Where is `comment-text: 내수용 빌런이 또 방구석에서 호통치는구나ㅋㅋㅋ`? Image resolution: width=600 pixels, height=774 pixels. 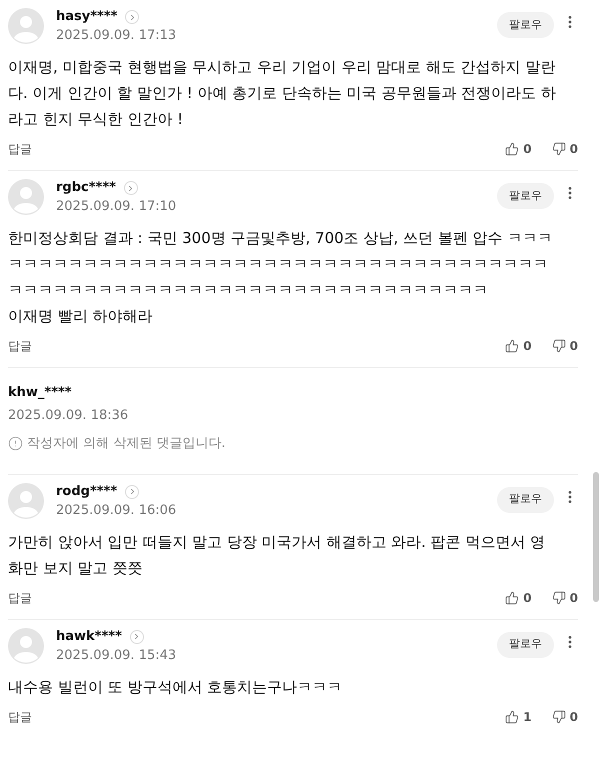 comment-text: 내수용 빌런이 또 방구석에서 호통치는구나ㅋㅋㅋ is located at coordinates (176, 687).